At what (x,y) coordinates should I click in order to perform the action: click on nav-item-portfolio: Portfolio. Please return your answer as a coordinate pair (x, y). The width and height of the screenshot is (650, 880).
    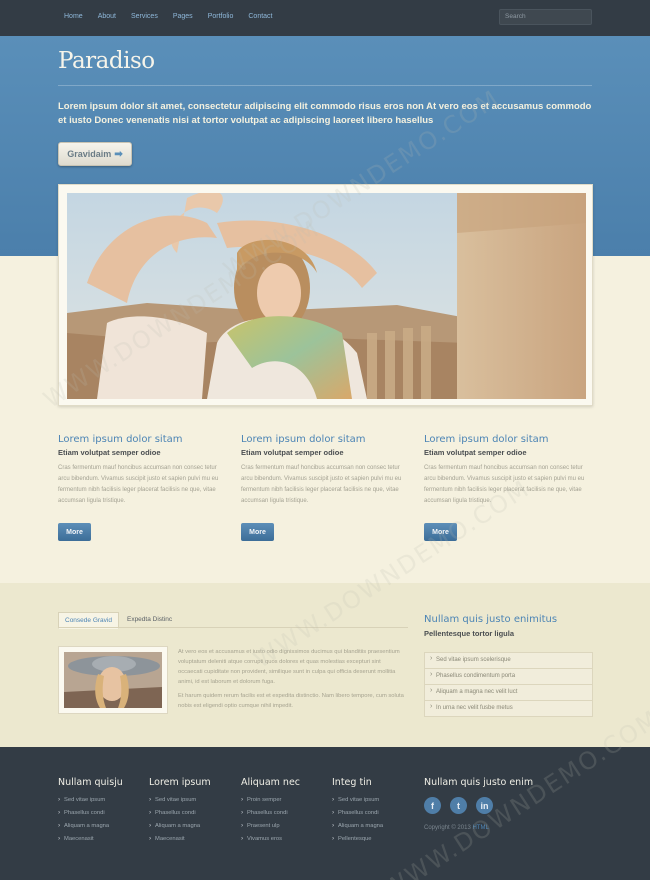
    Looking at the image, I should click on (221, 16).